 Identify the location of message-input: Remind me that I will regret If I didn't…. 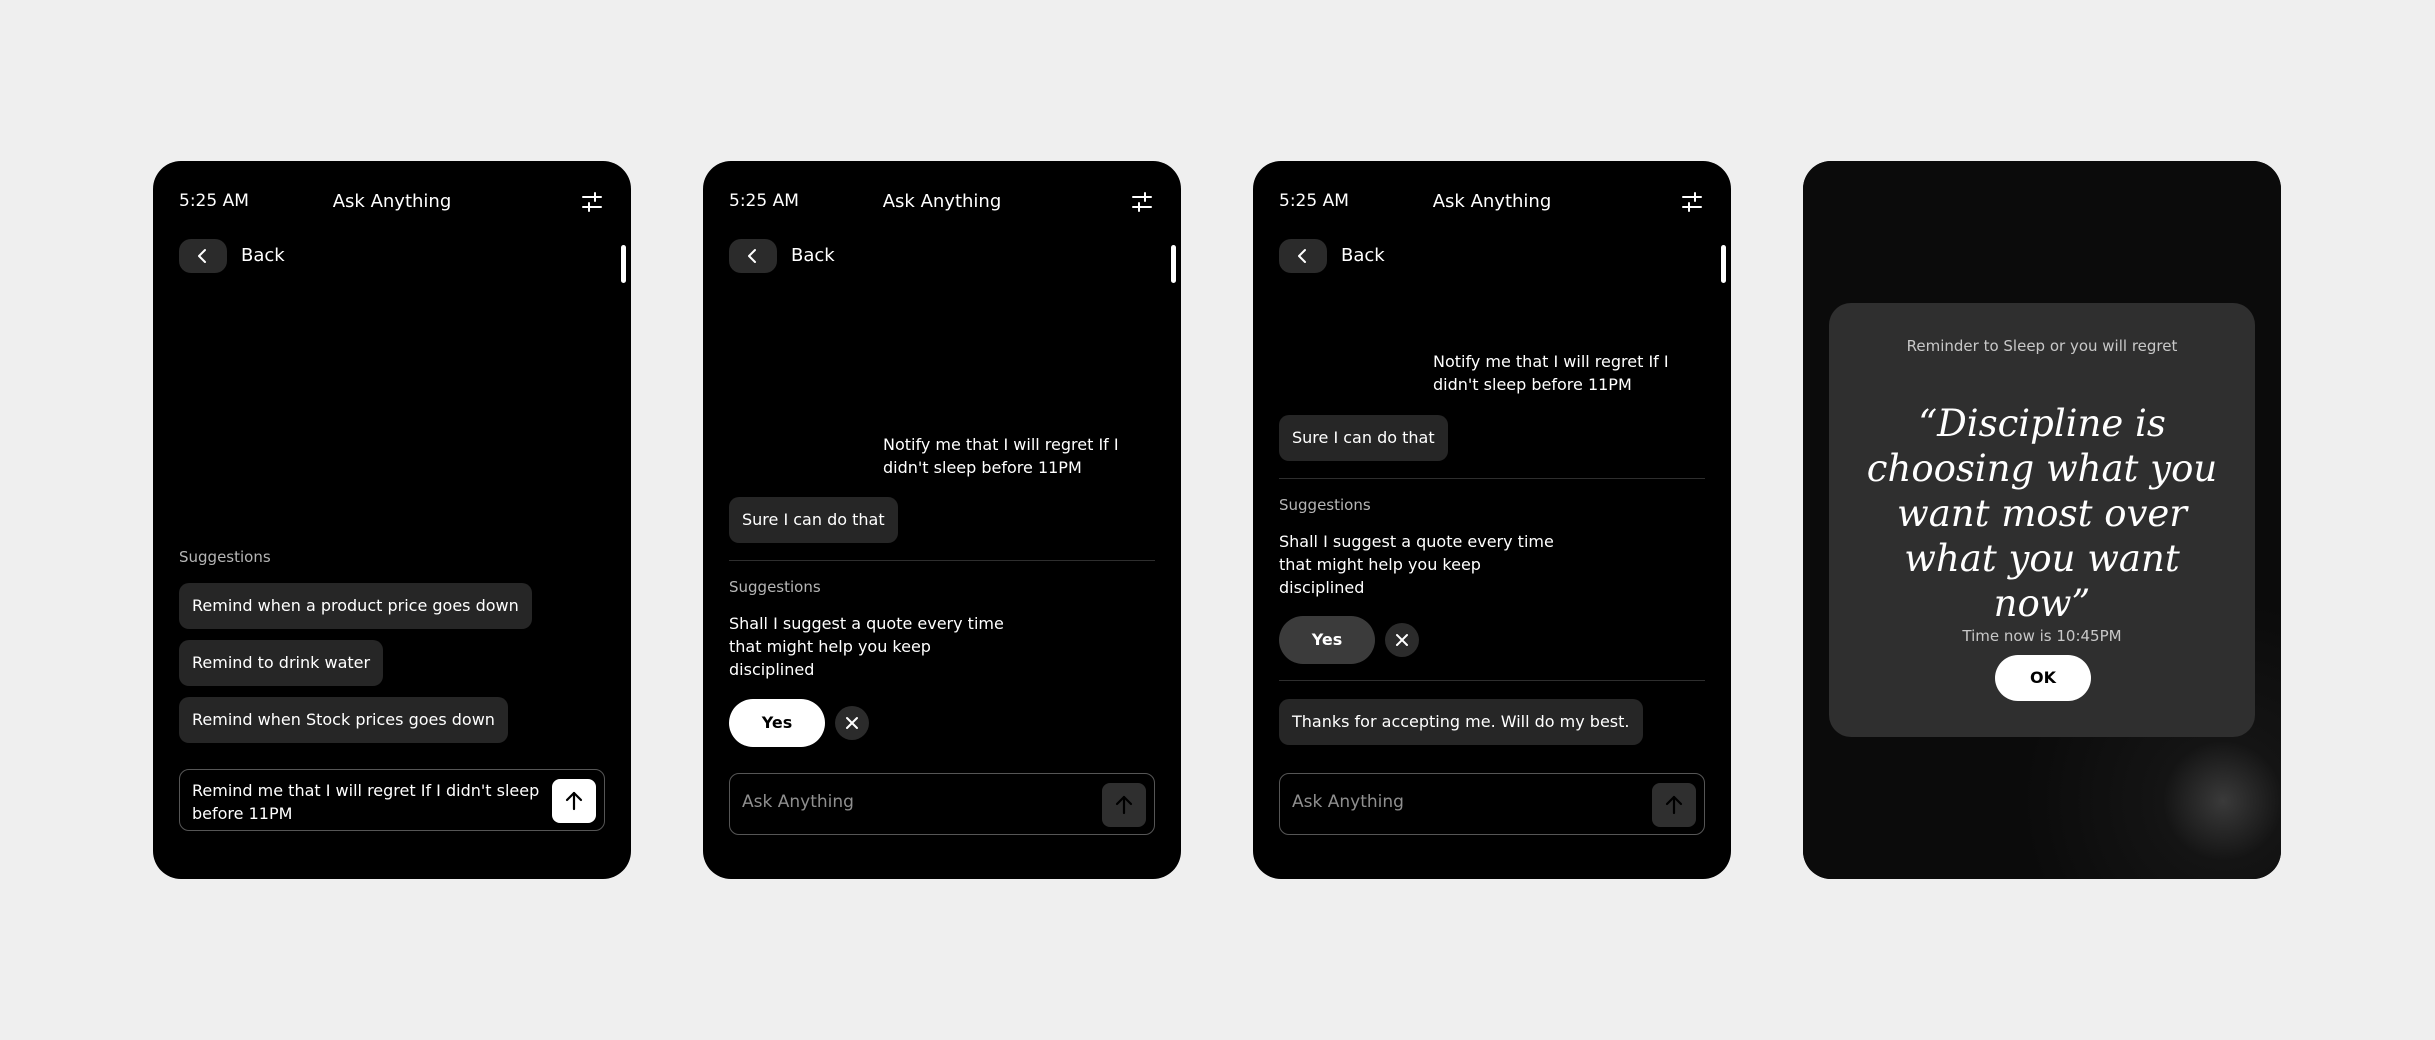
(392, 800).